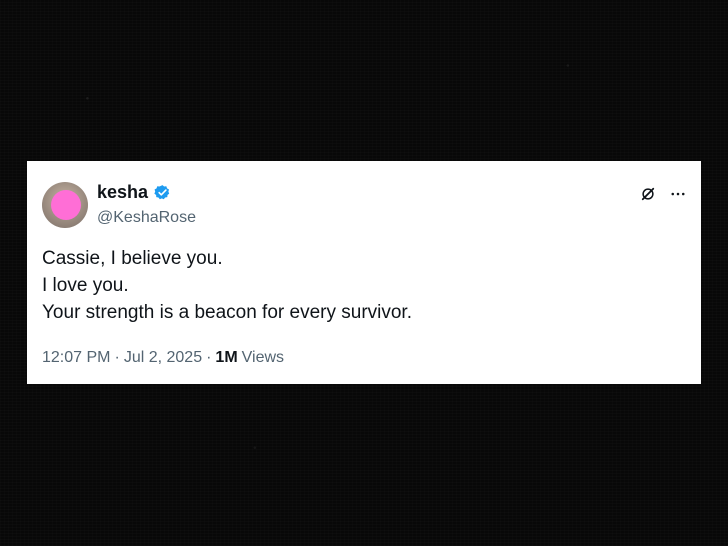 The height and width of the screenshot is (546, 728). Describe the element at coordinates (226, 358) in the screenshot. I see `views-count: 1M` at that location.